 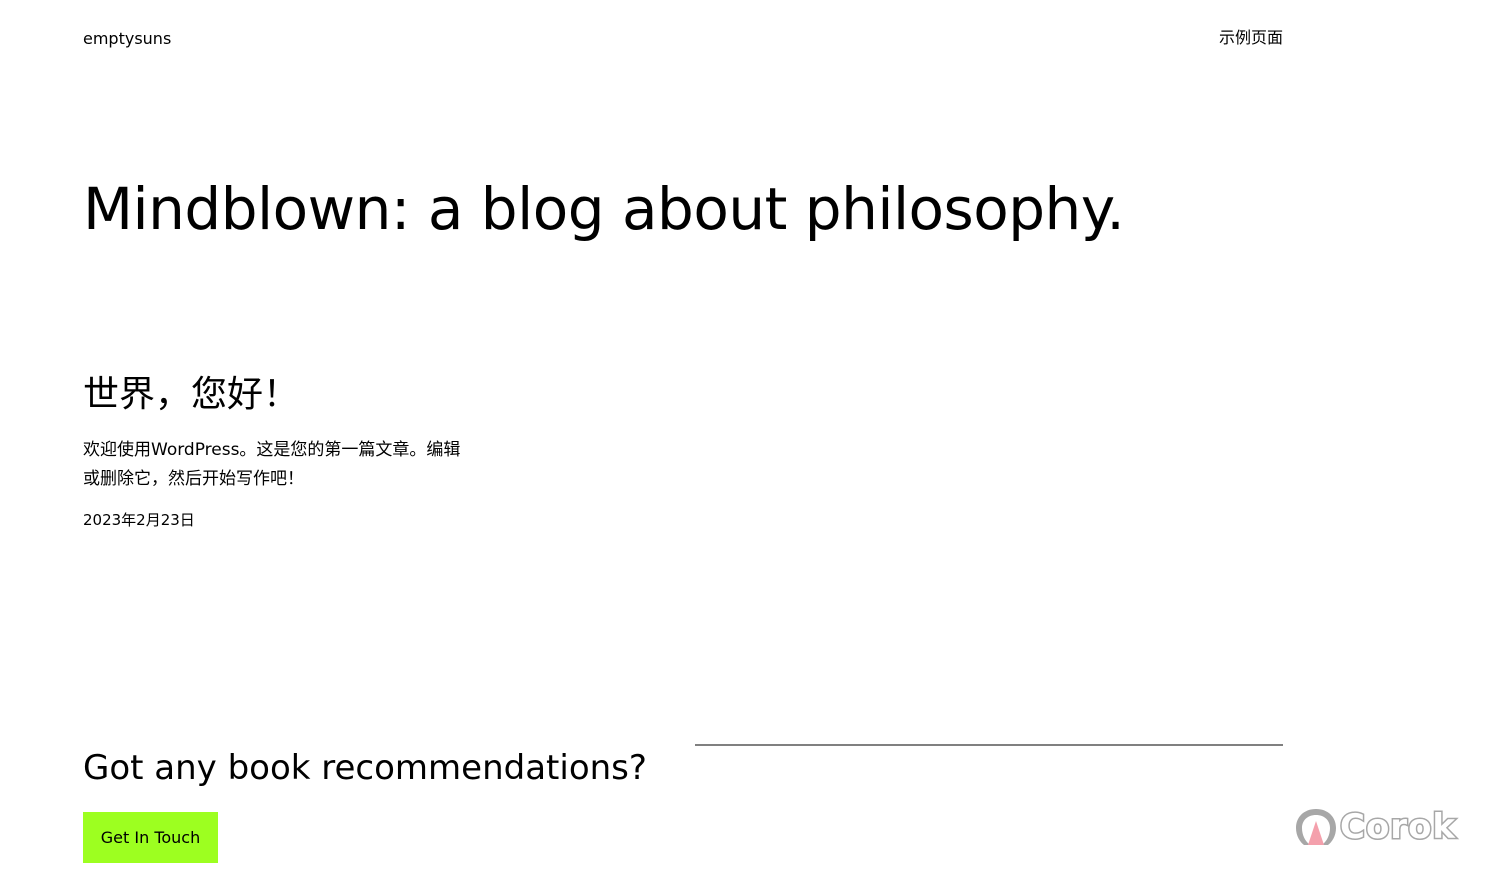 I want to click on get-in-touch-button: Get In Touch, so click(x=150, y=837).